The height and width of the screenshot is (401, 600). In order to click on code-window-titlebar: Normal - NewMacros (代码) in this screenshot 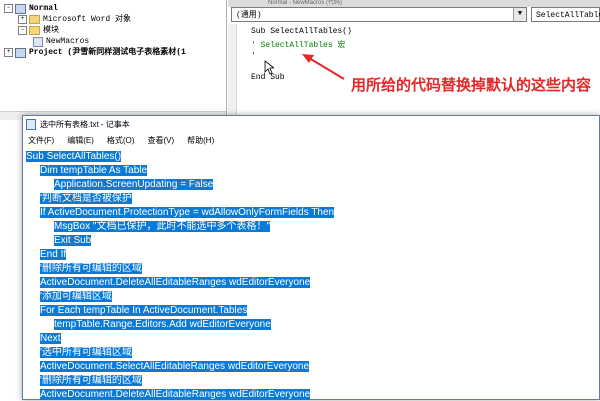, I will do `click(414, 3)`.